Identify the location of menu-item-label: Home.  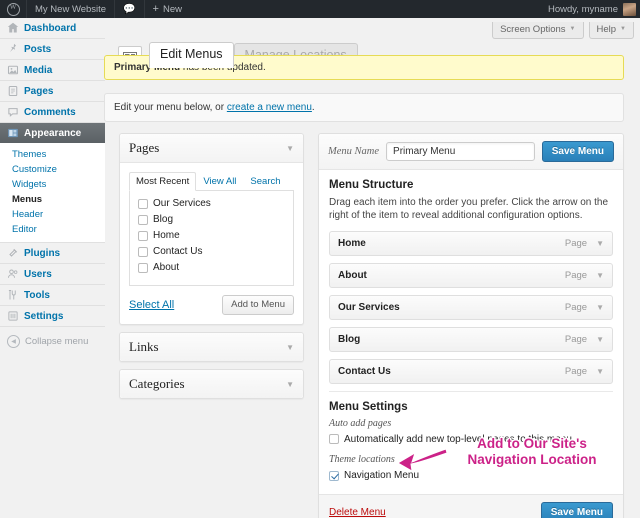
(352, 243).